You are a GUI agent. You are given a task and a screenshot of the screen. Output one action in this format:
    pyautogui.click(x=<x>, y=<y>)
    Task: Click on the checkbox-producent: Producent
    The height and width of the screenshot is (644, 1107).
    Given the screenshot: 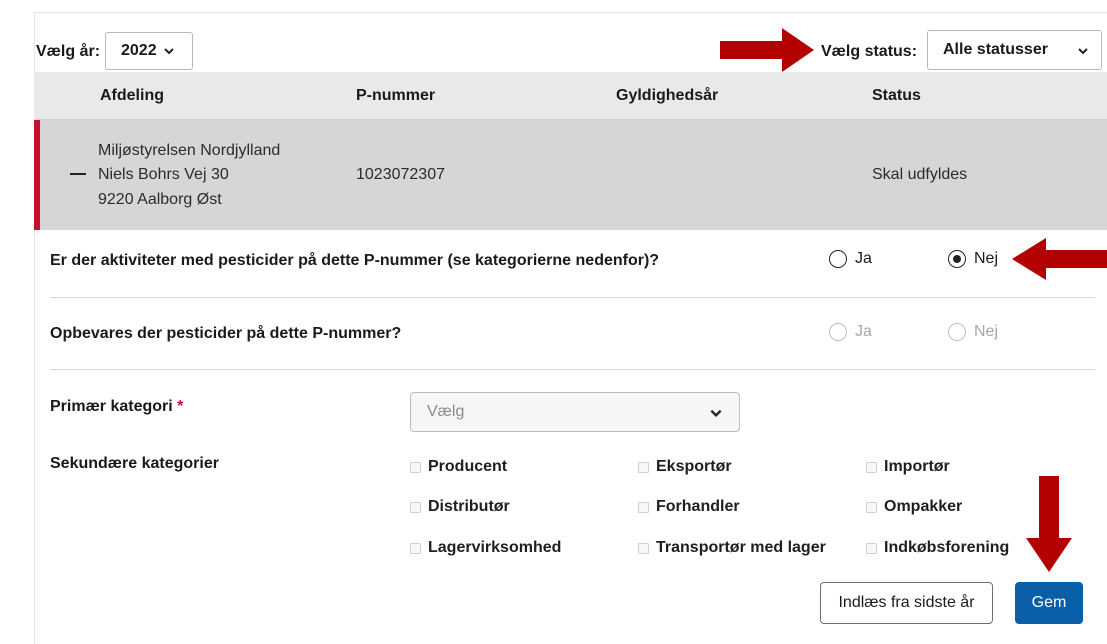 What is the action you would take?
    pyautogui.click(x=458, y=467)
    